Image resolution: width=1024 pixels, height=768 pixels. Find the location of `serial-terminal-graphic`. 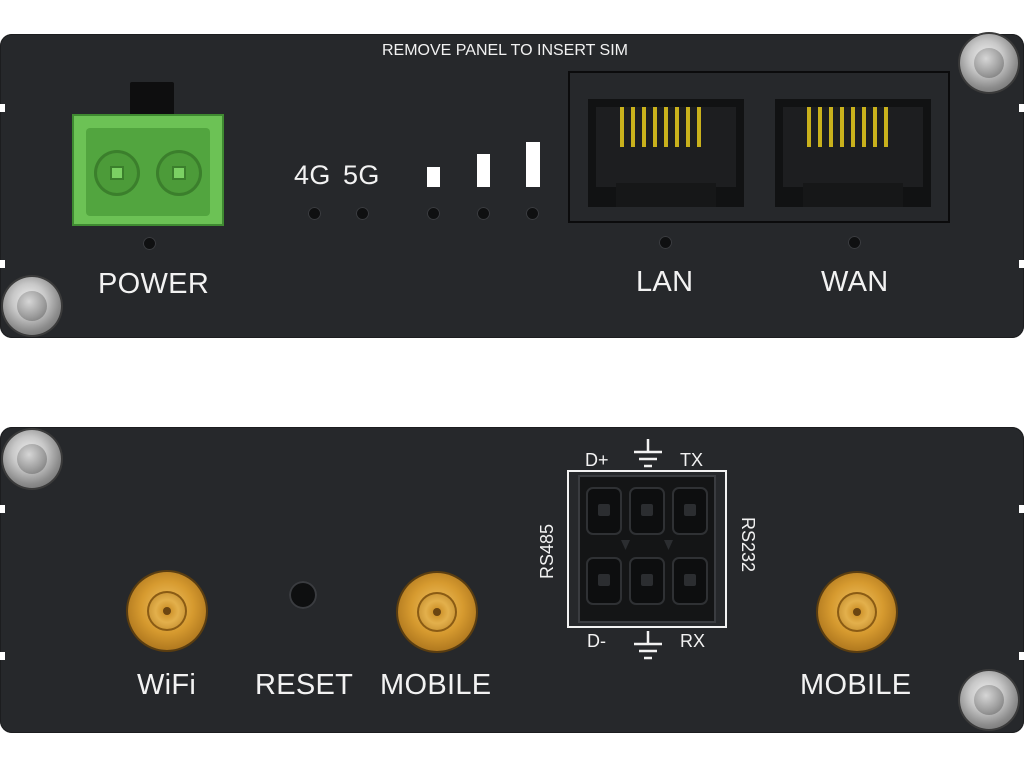

serial-terminal-graphic is located at coordinates (647, 549).